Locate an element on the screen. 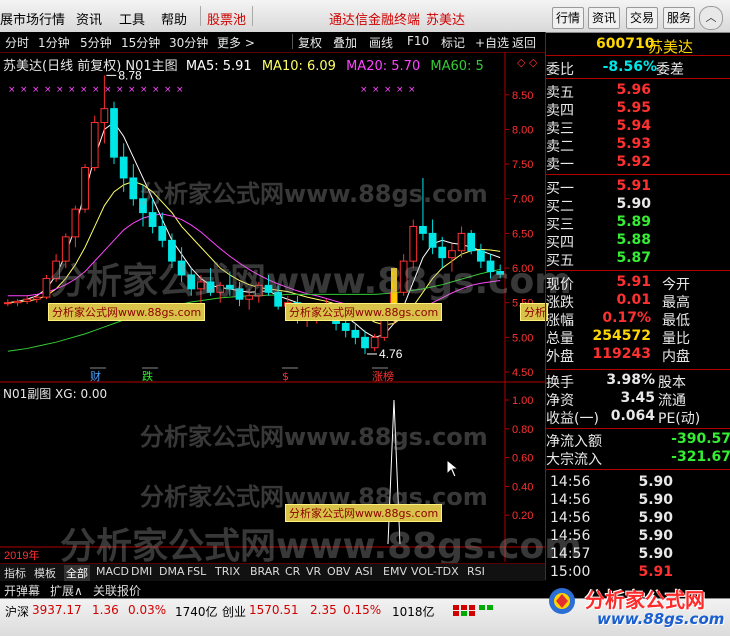 The height and width of the screenshot is (636, 730). tick-row: 14:57 5.90 is located at coordinates (638, 555).